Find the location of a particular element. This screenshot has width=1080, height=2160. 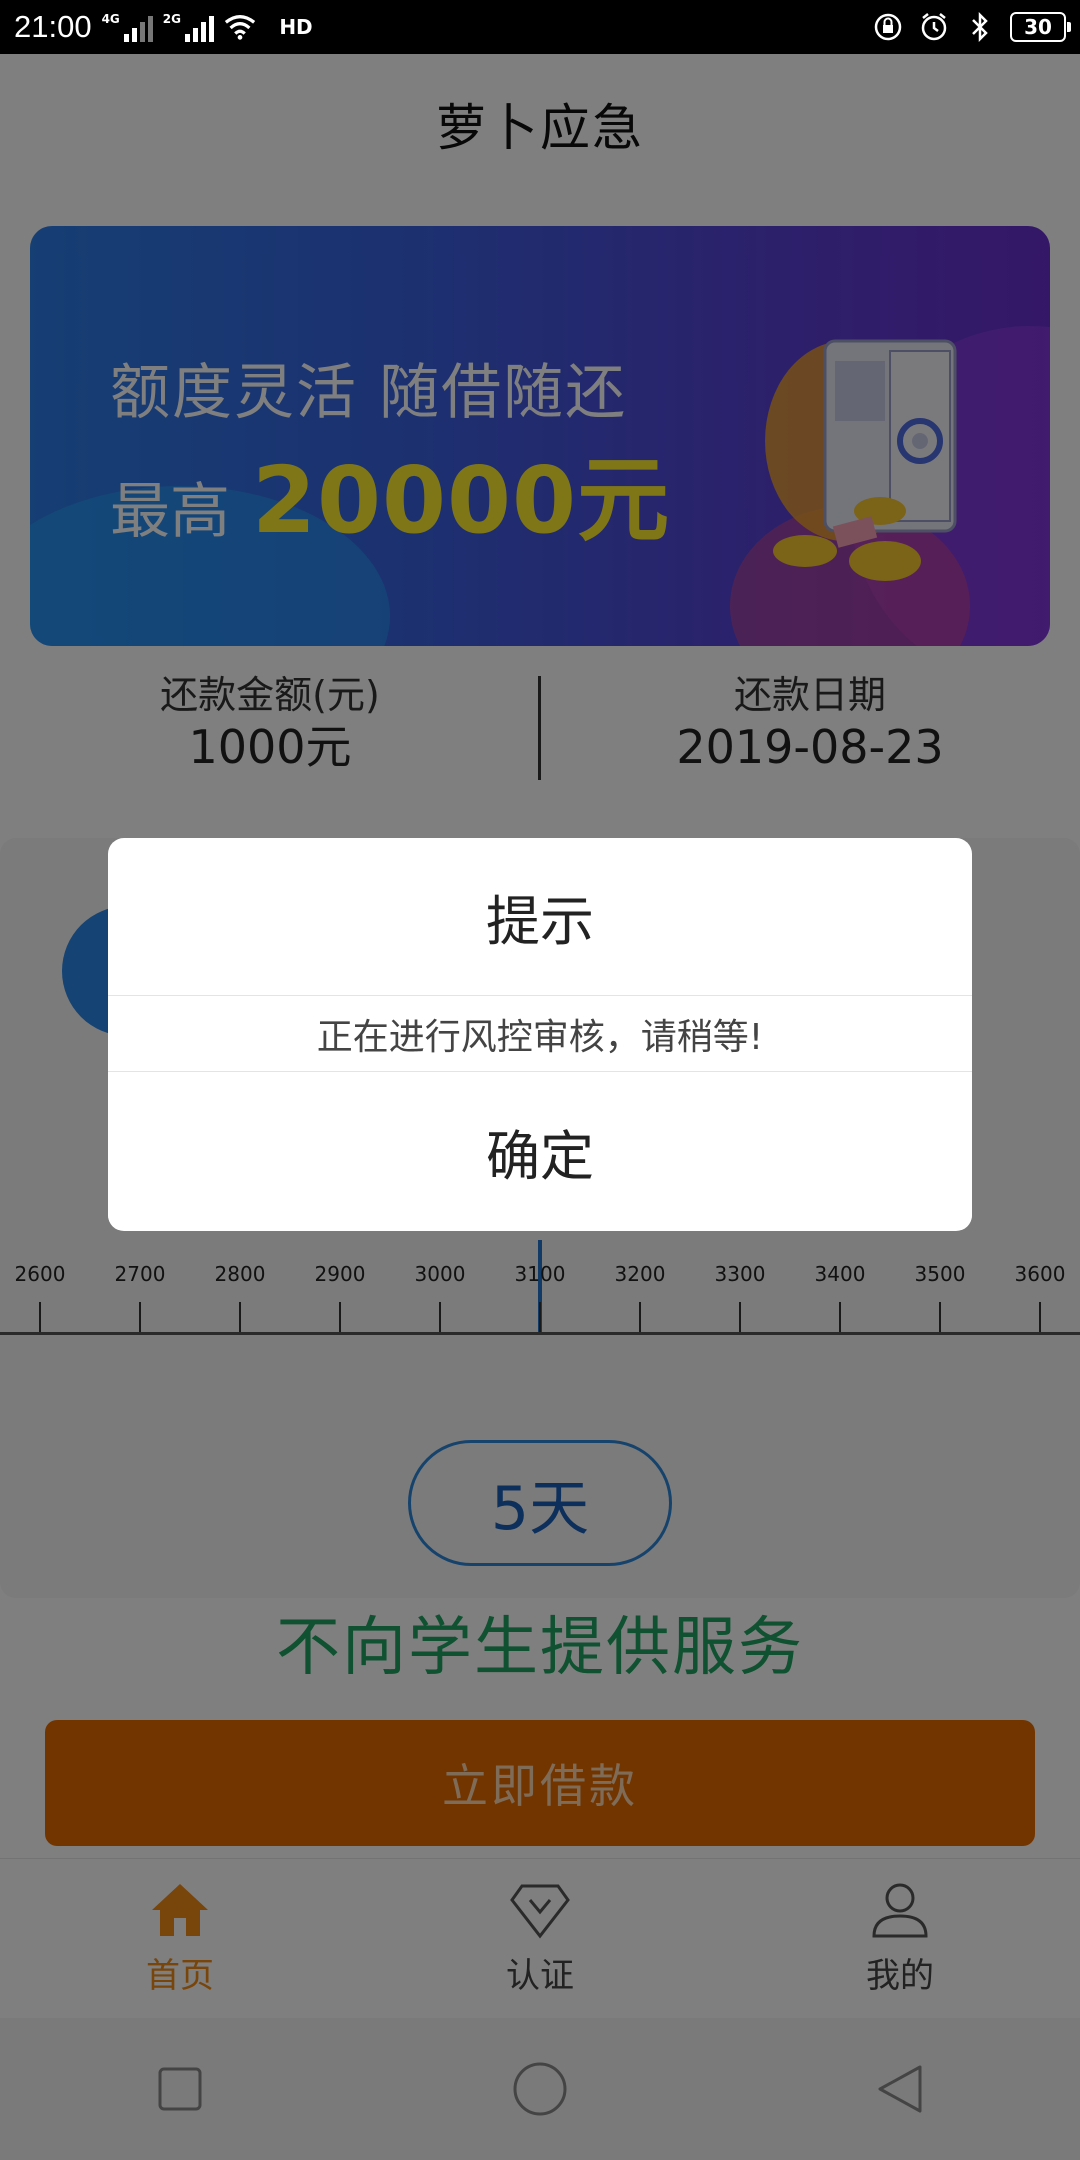

battery-icon: 30 is located at coordinates (1040, 27).